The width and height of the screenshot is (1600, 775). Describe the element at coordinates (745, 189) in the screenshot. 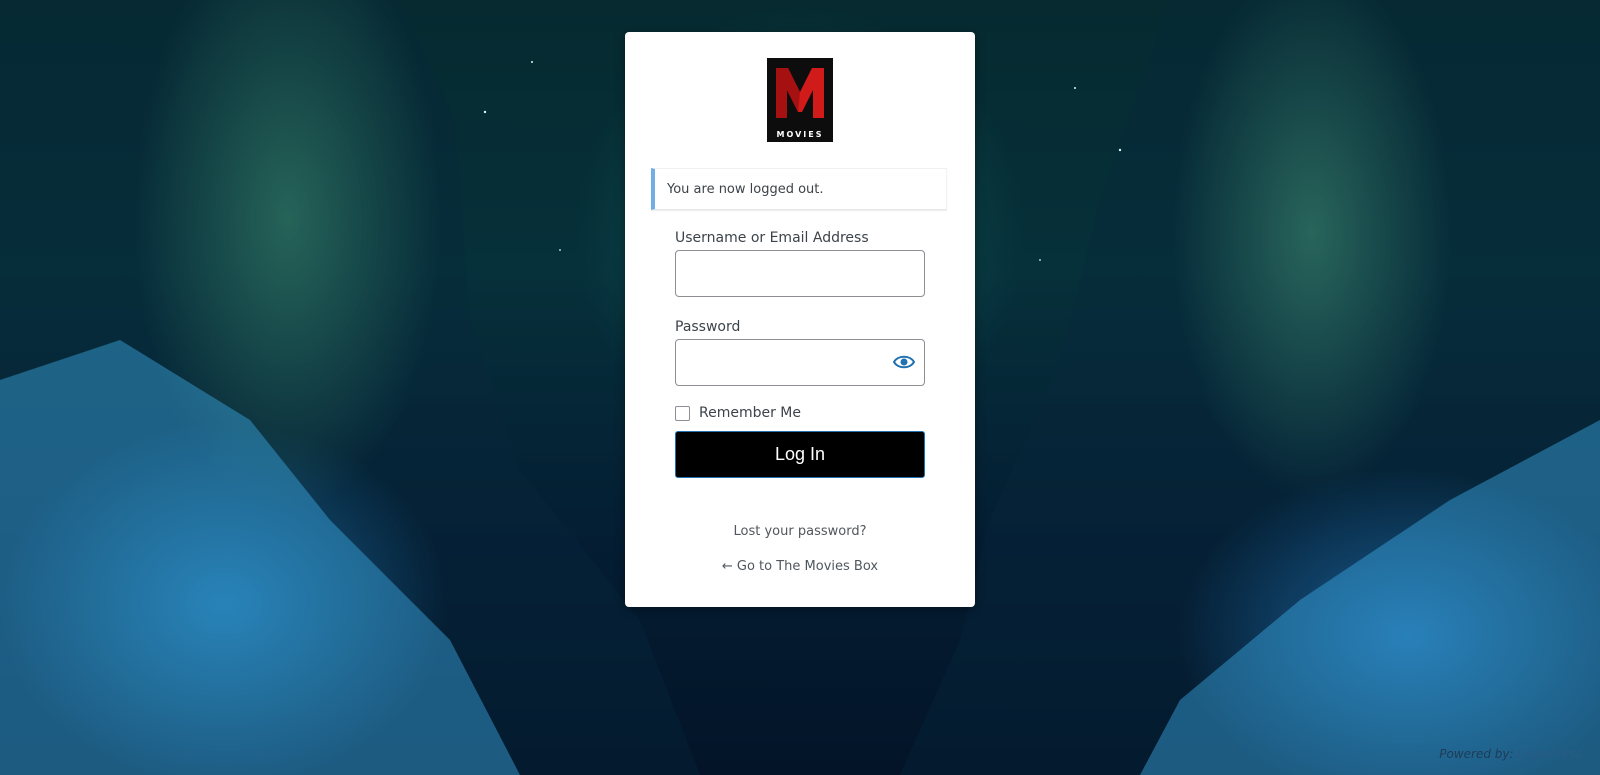

I see `notice-message: You are now logged out.` at that location.